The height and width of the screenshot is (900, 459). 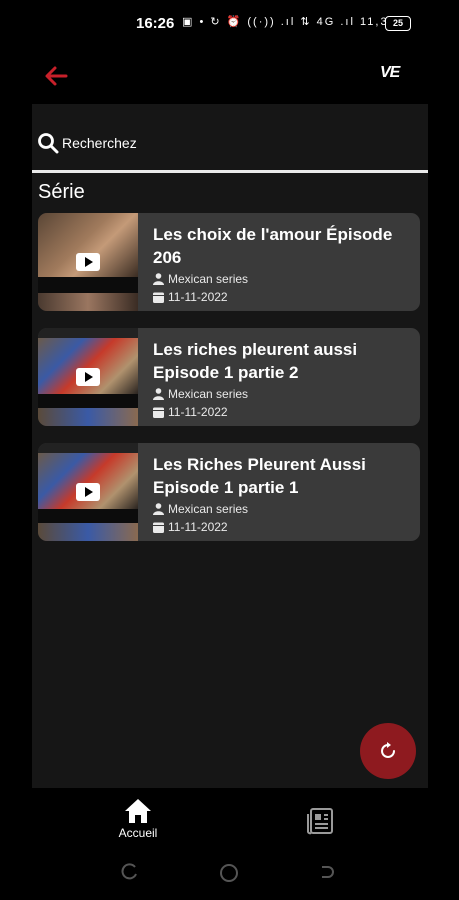 What do you see at coordinates (61, 192) in the screenshot?
I see `section-title: Série` at bounding box center [61, 192].